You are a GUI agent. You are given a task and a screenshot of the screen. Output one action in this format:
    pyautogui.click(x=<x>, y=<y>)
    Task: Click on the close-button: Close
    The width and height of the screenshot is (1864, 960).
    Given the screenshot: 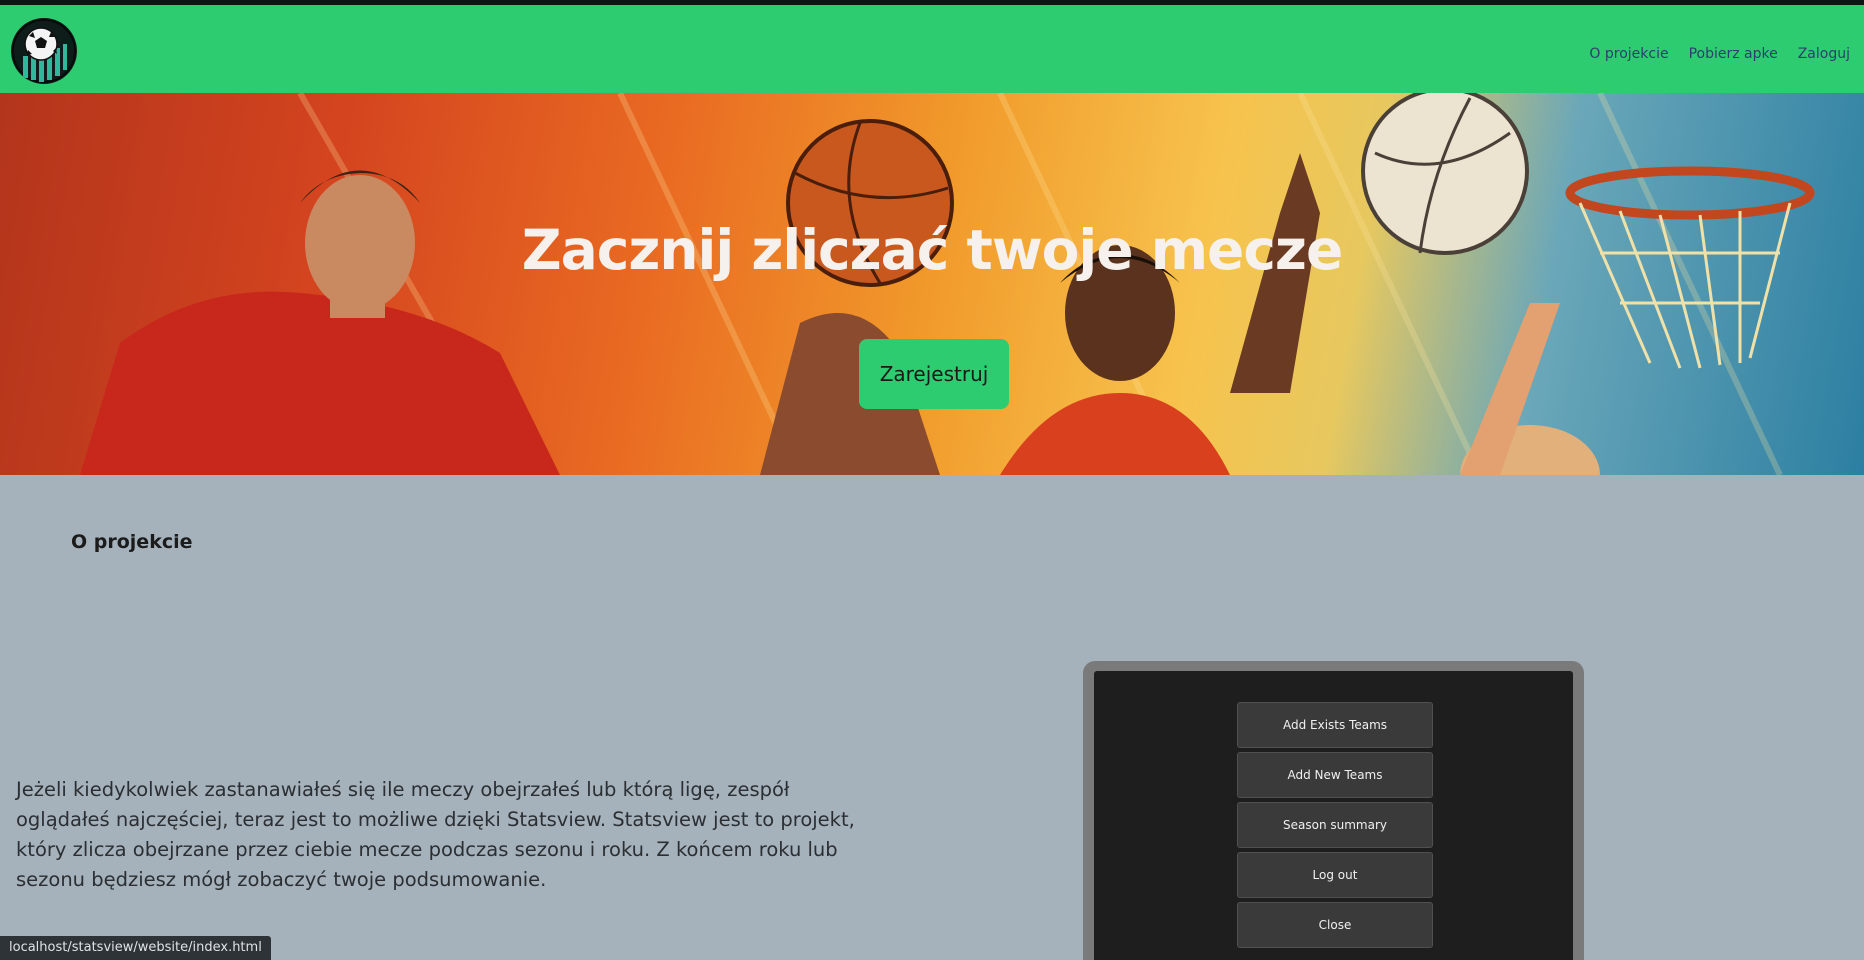 What is the action you would take?
    pyautogui.click(x=1335, y=925)
    